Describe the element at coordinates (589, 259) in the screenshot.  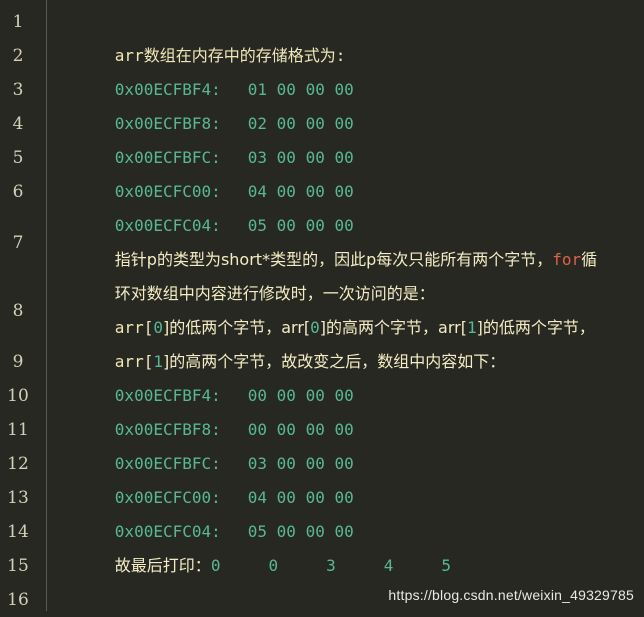
I see `code-text-span: 循` at that location.